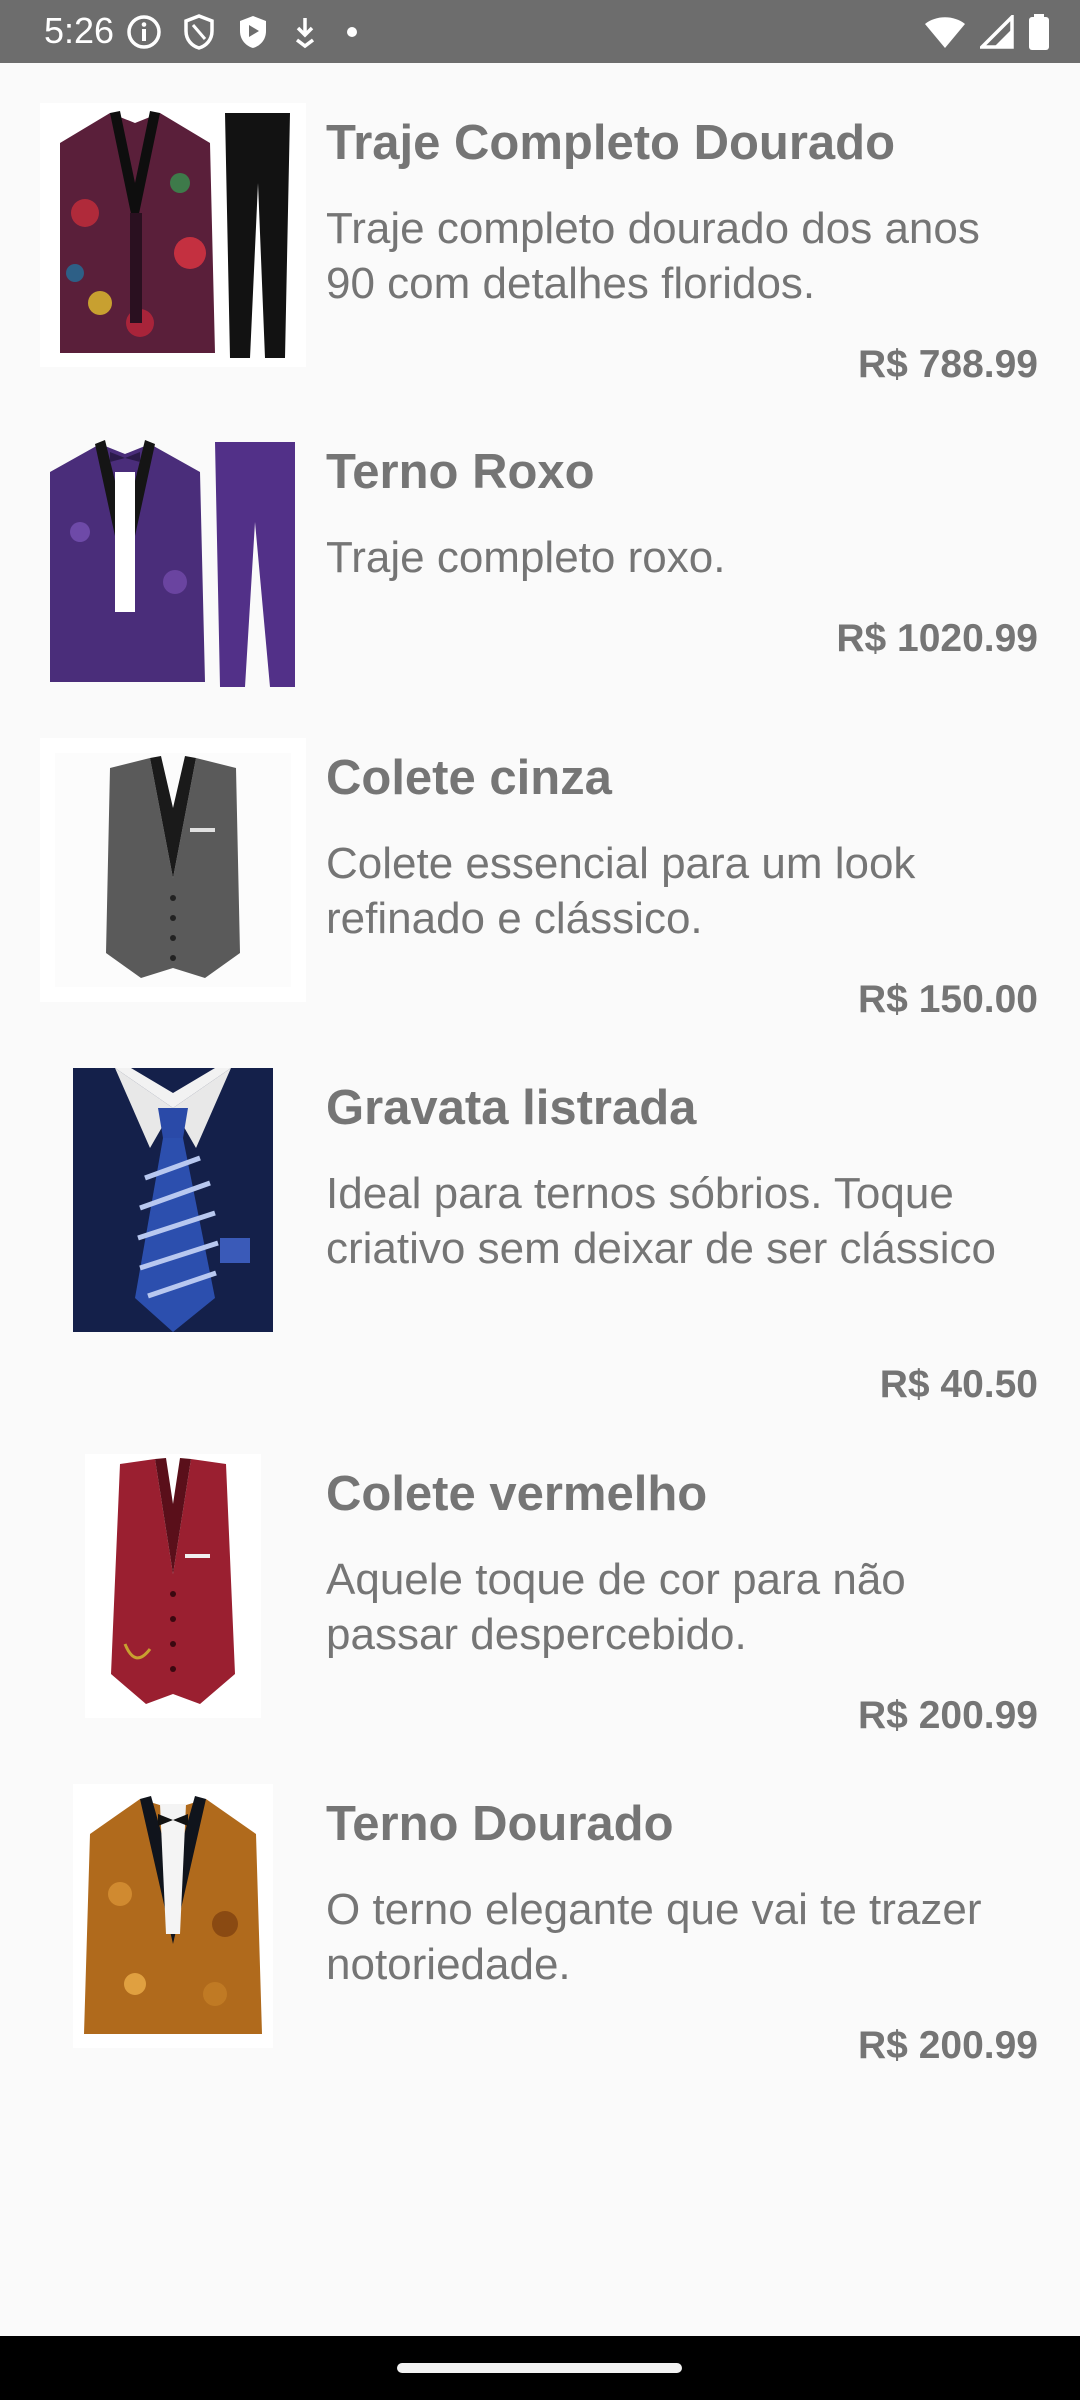  Describe the element at coordinates (500, 1824) in the screenshot. I see `product-name: Terno Dourado` at that location.